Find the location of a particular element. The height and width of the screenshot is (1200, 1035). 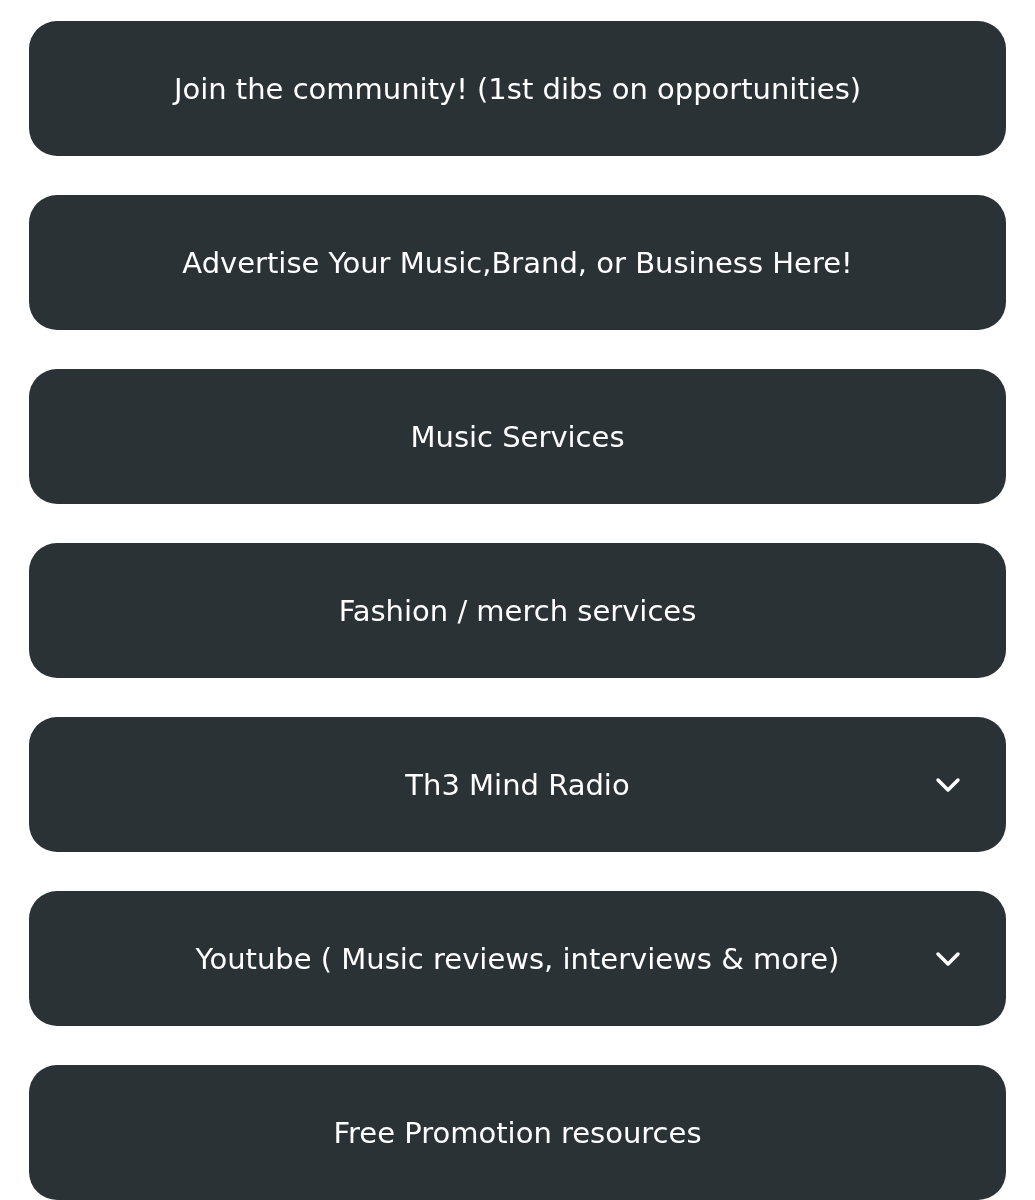

dropdown-button: Youtube ( Music reviews, interviews & more) is located at coordinates (517, 958).